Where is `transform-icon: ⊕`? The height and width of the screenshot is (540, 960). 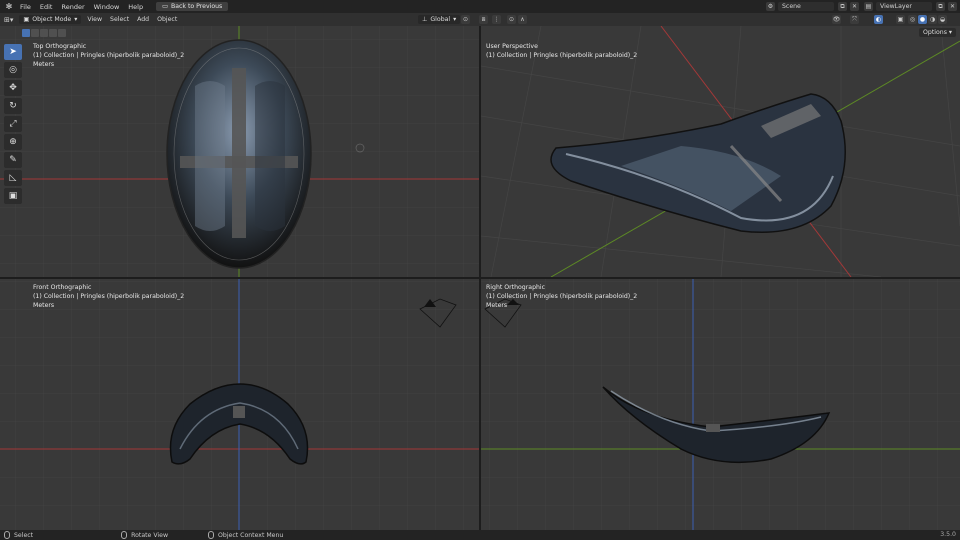 transform-icon: ⊕ is located at coordinates (13, 142).